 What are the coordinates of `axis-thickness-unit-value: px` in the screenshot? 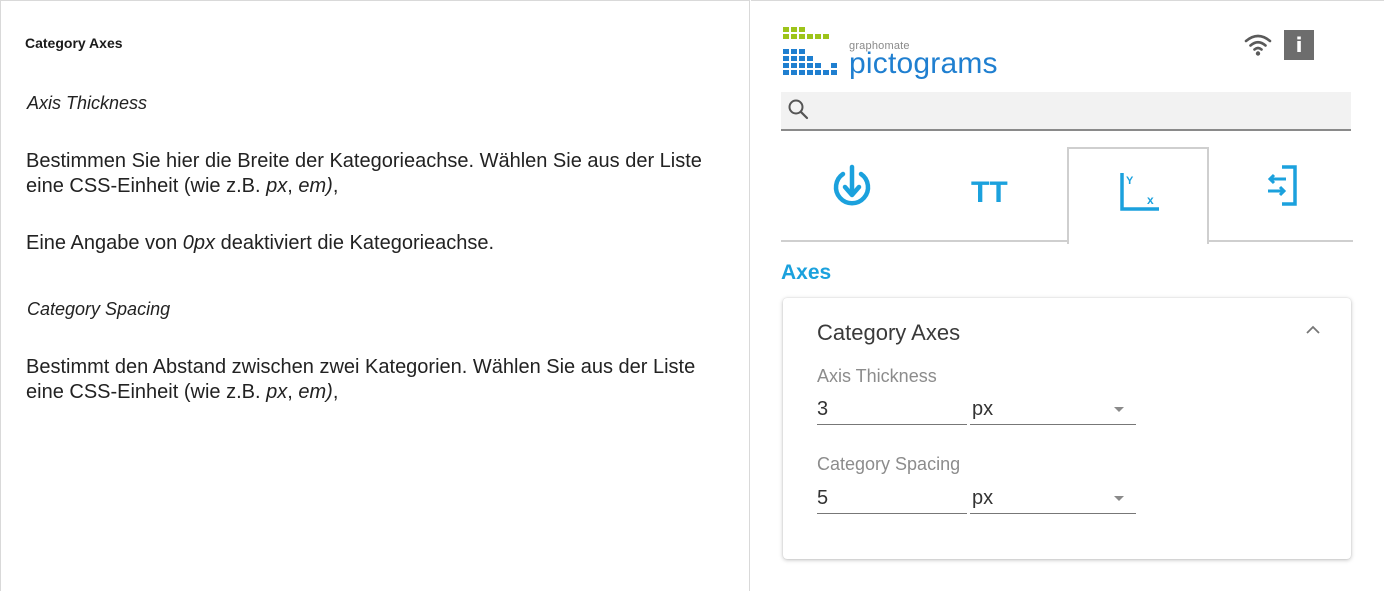 It's located at (983, 409).